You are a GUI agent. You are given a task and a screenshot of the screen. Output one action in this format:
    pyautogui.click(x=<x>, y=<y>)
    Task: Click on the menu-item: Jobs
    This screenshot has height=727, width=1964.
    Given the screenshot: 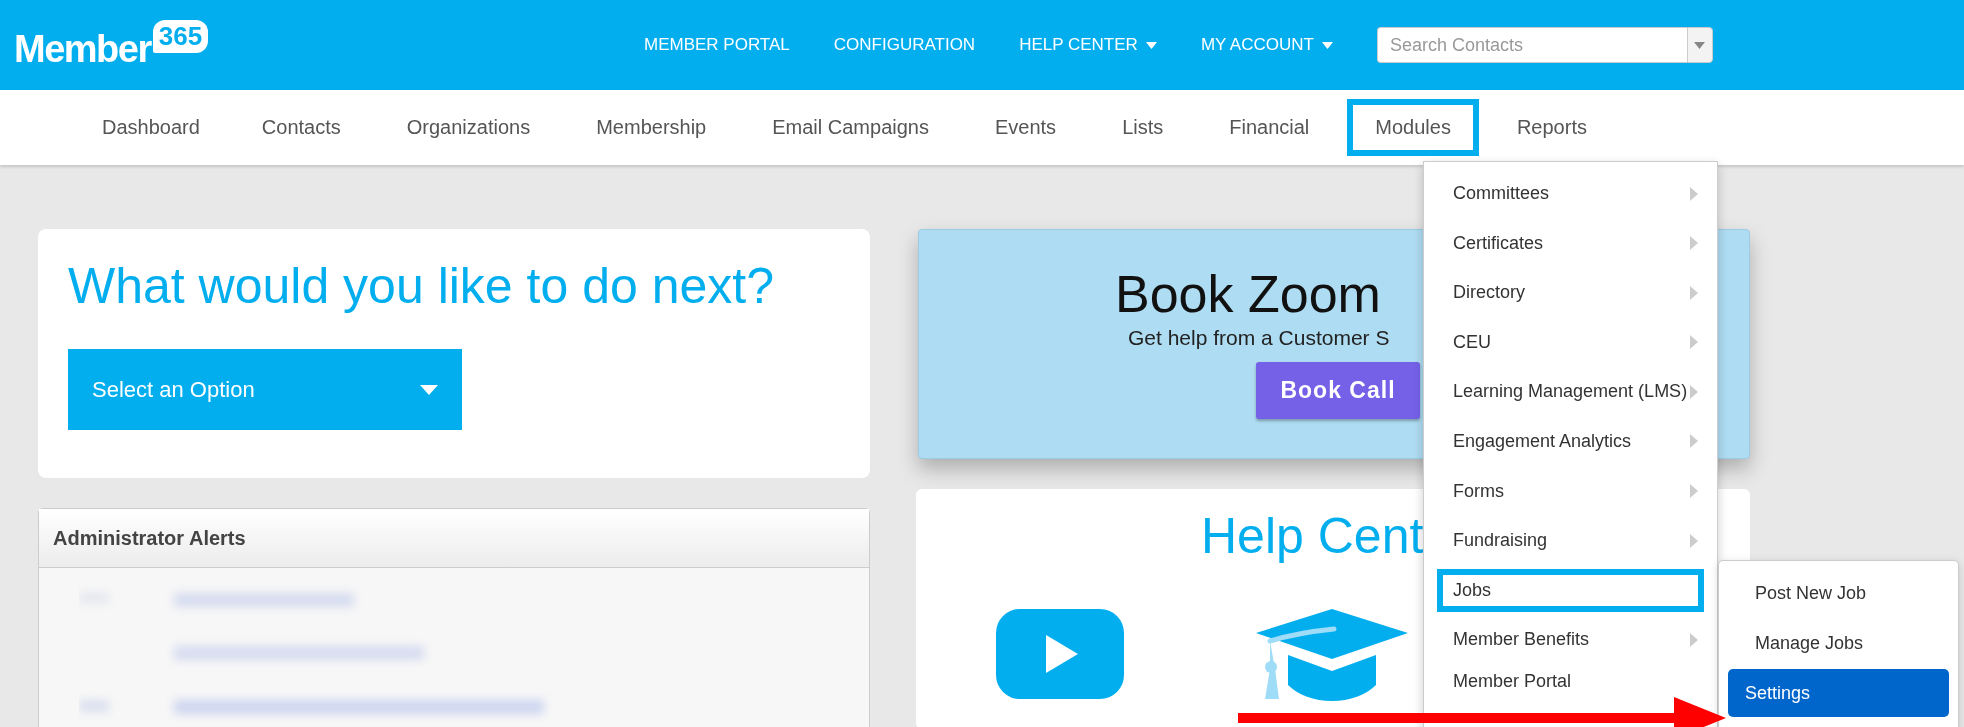 What is the action you would take?
    pyautogui.click(x=1570, y=590)
    